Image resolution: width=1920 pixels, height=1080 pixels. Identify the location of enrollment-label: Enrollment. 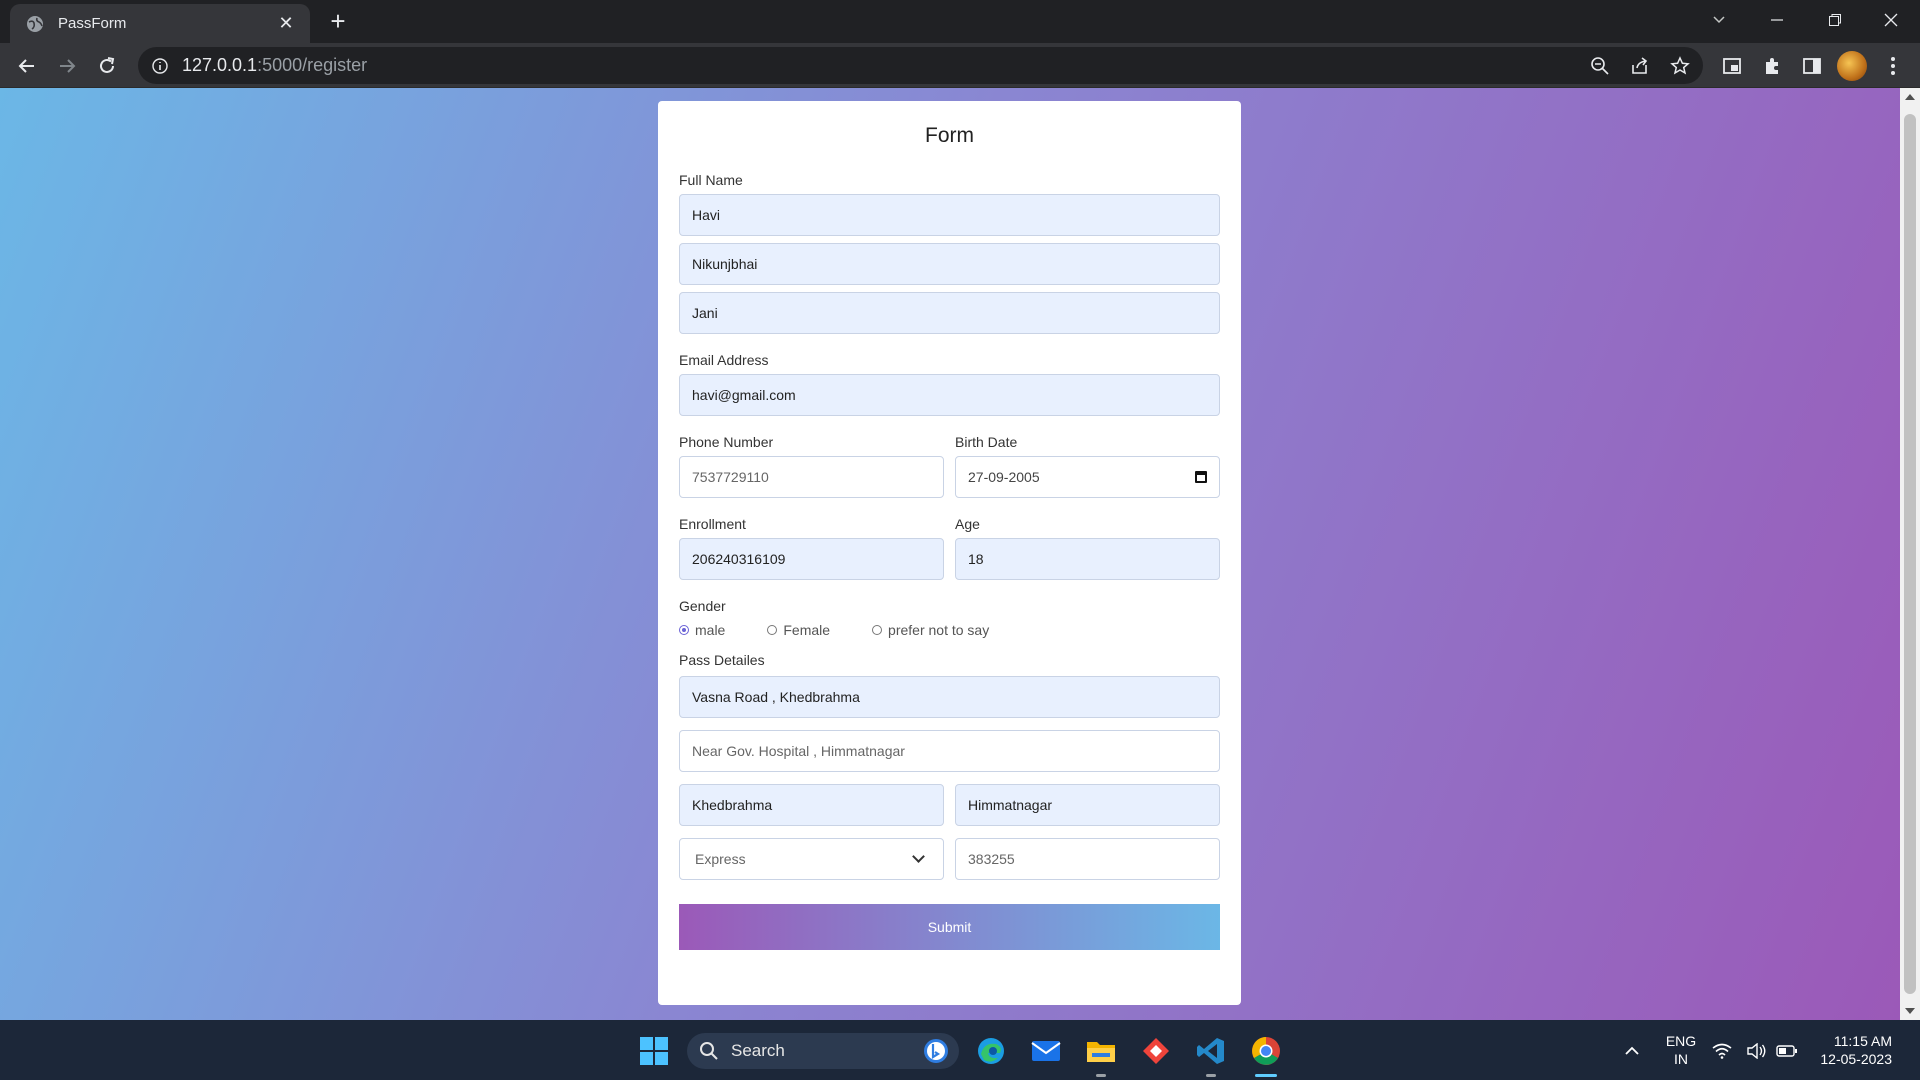
(712, 524).